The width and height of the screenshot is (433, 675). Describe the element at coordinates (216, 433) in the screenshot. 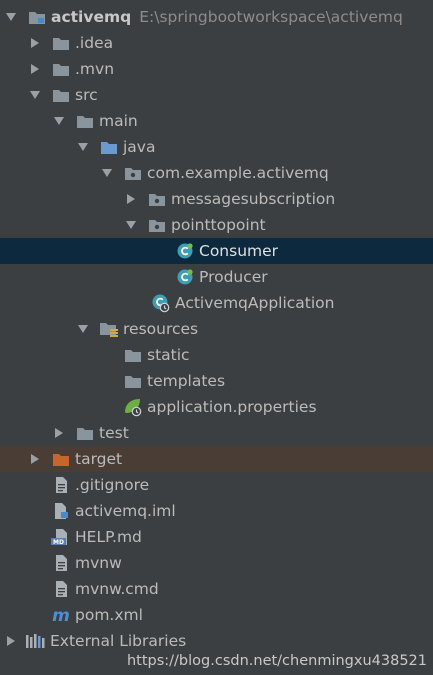

I see `tree-node-test: test` at that location.